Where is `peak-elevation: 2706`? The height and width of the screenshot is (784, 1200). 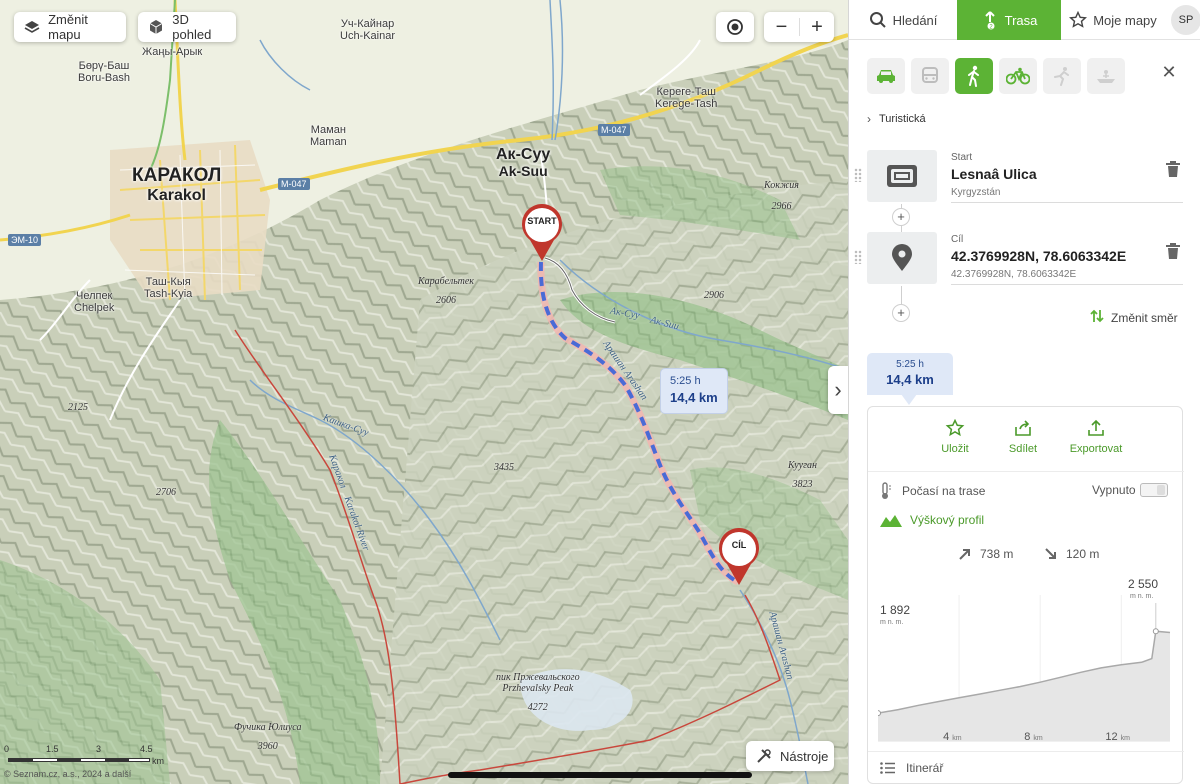
peak-elevation: 2706 is located at coordinates (166, 492).